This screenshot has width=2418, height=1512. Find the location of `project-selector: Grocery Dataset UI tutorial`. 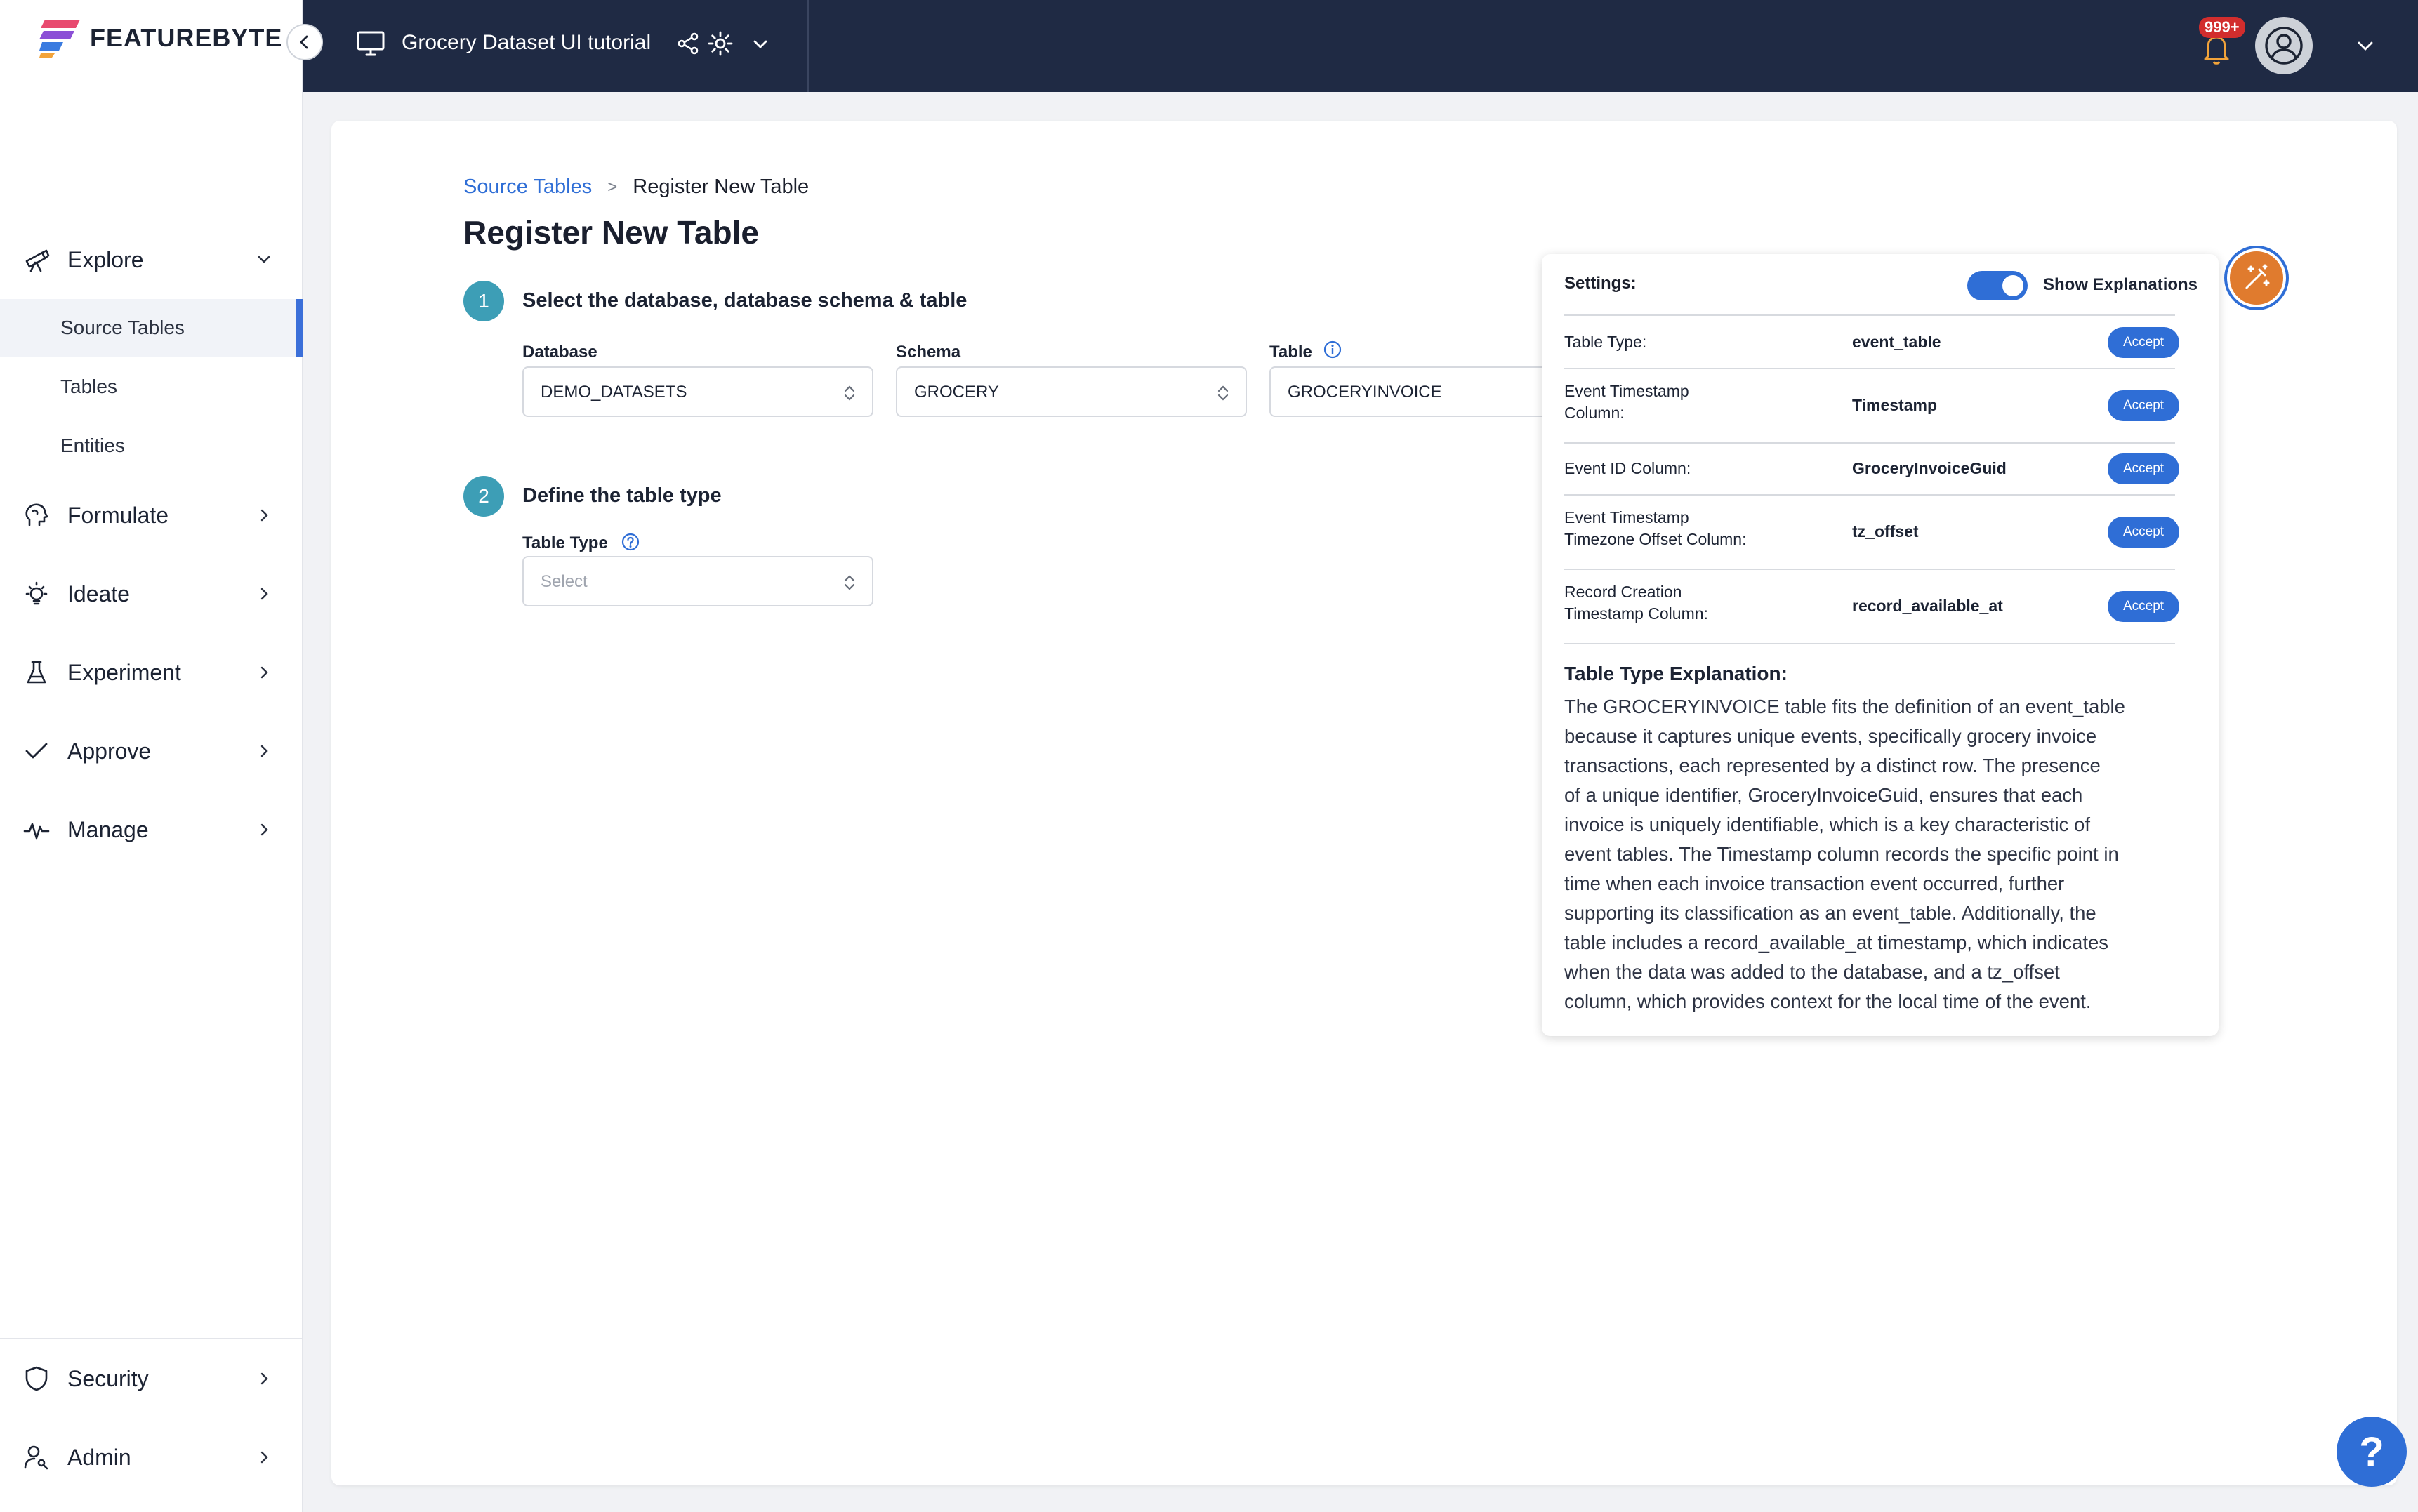

project-selector: Grocery Dataset UI tutorial is located at coordinates (556, 46).